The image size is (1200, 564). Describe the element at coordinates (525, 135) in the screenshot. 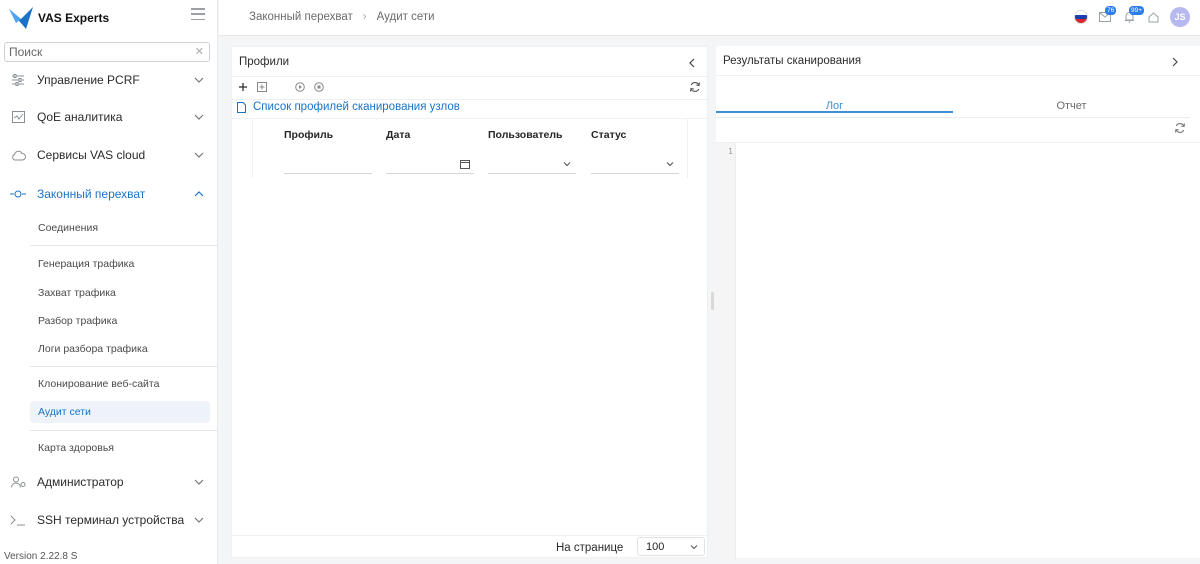

I see `column-header-user: Пользователь` at that location.